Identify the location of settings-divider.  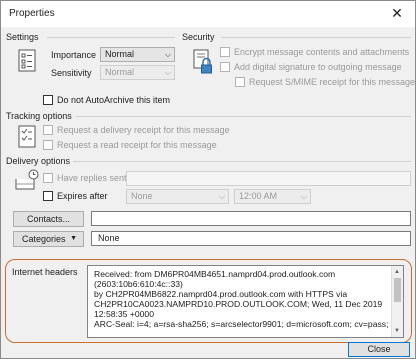
(111, 37).